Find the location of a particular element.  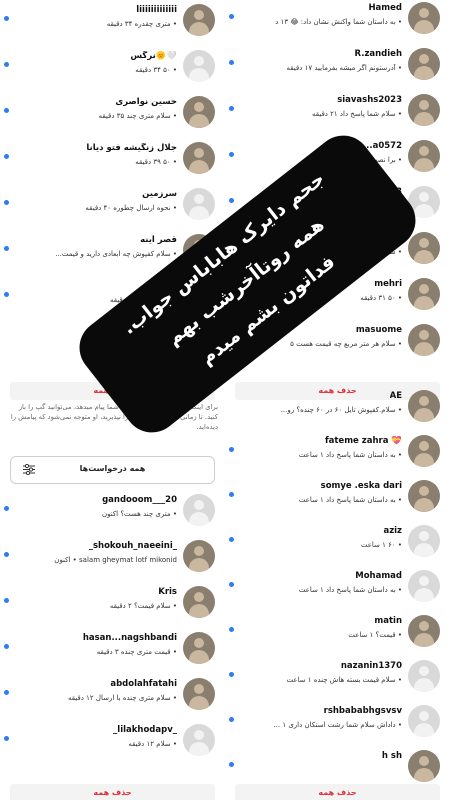

message-request-row: جلال زنگیشه فتو دیانا • ۵۰ ۳۹ دقیقه is located at coordinates (112, 158).